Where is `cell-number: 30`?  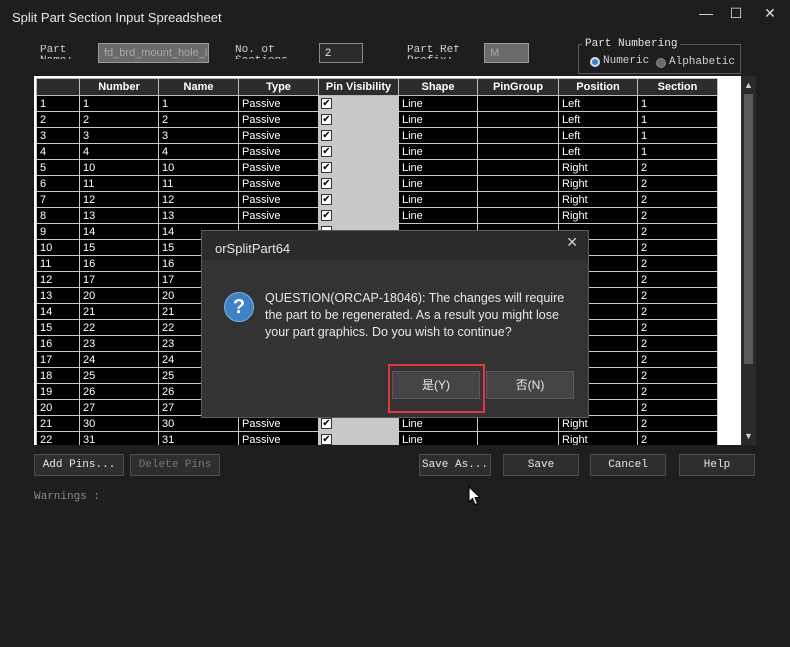 cell-number: 30 is located at coordinates (119, 423).